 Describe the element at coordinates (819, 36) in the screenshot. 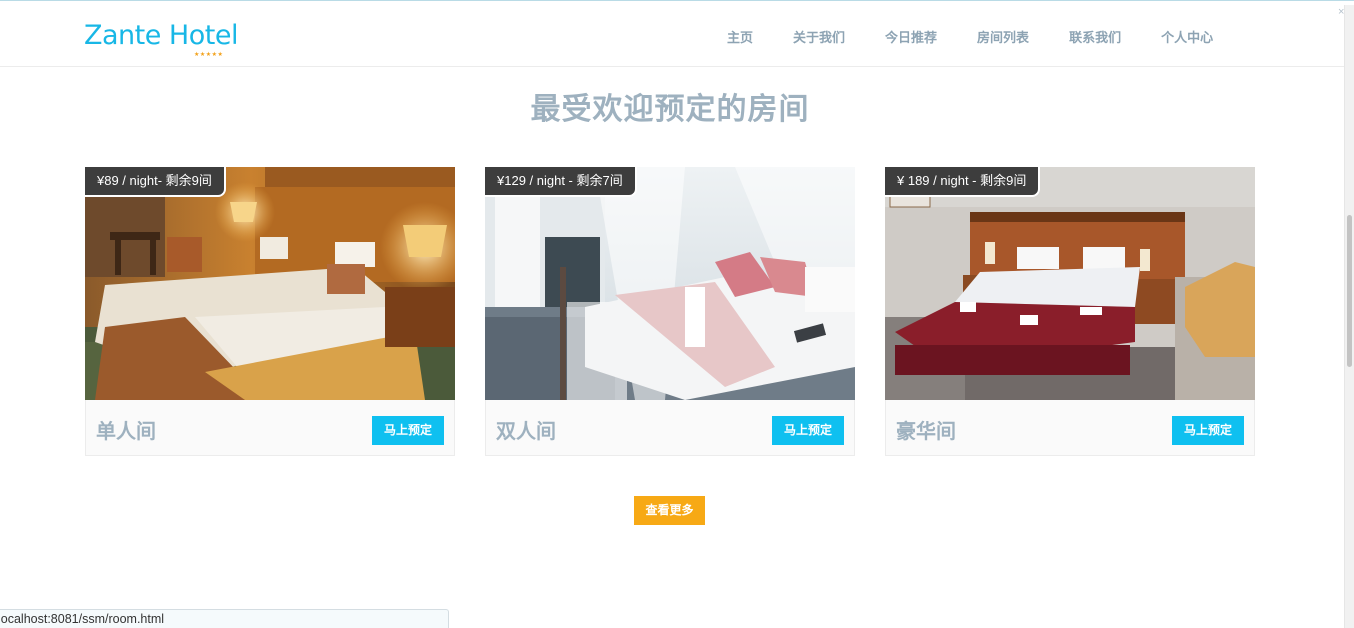

I see `nav-item-about: 关于我们` at that location.